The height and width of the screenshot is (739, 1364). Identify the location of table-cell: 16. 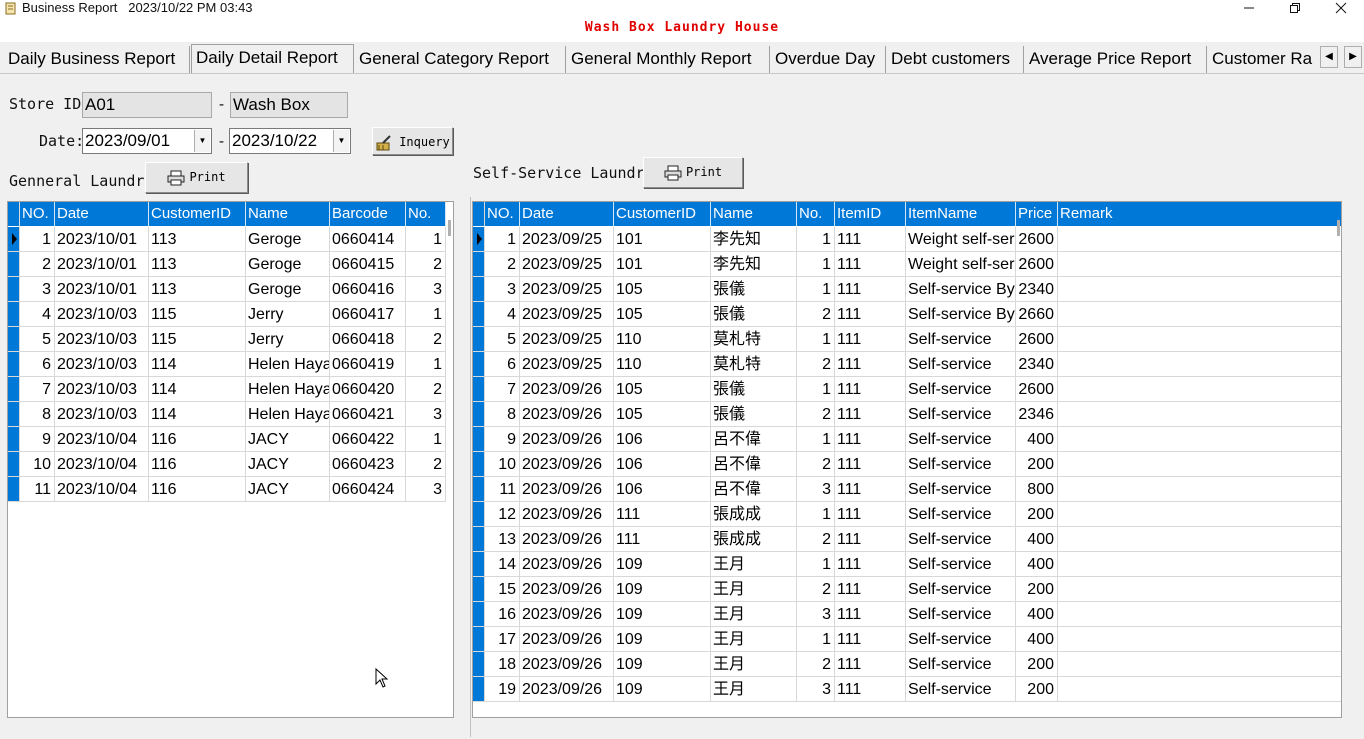
(502, 614).